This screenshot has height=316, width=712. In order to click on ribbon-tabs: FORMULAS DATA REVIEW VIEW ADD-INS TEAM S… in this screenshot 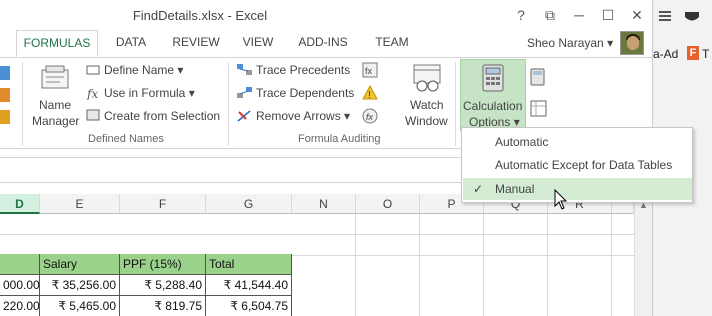, I will do `click(326, 43)`.